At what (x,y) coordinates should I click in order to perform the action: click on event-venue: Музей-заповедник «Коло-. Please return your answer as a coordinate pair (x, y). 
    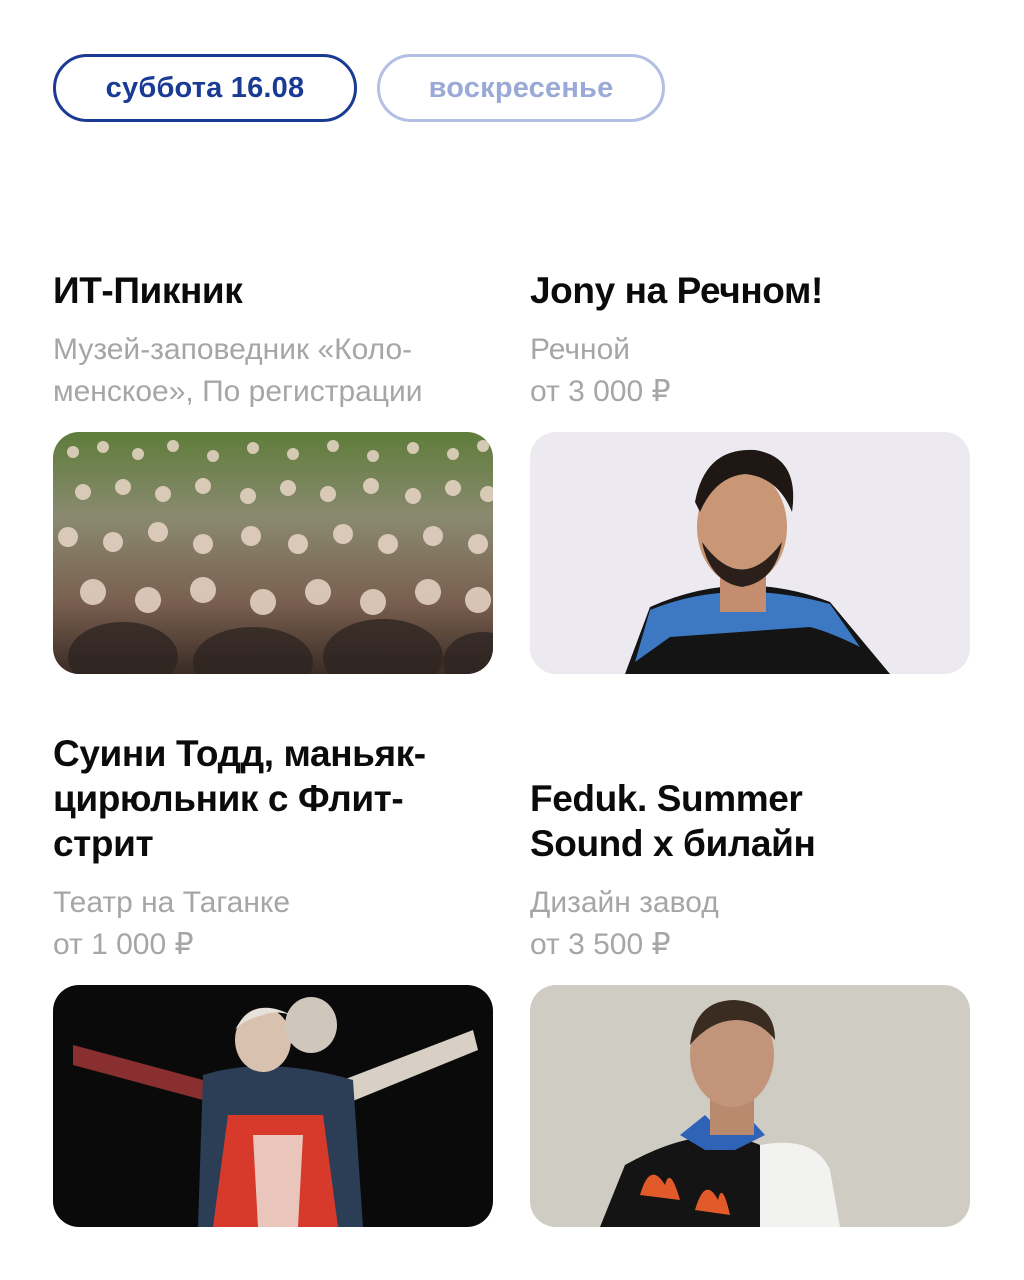
    Looking at the image, I should click on (233, 349).